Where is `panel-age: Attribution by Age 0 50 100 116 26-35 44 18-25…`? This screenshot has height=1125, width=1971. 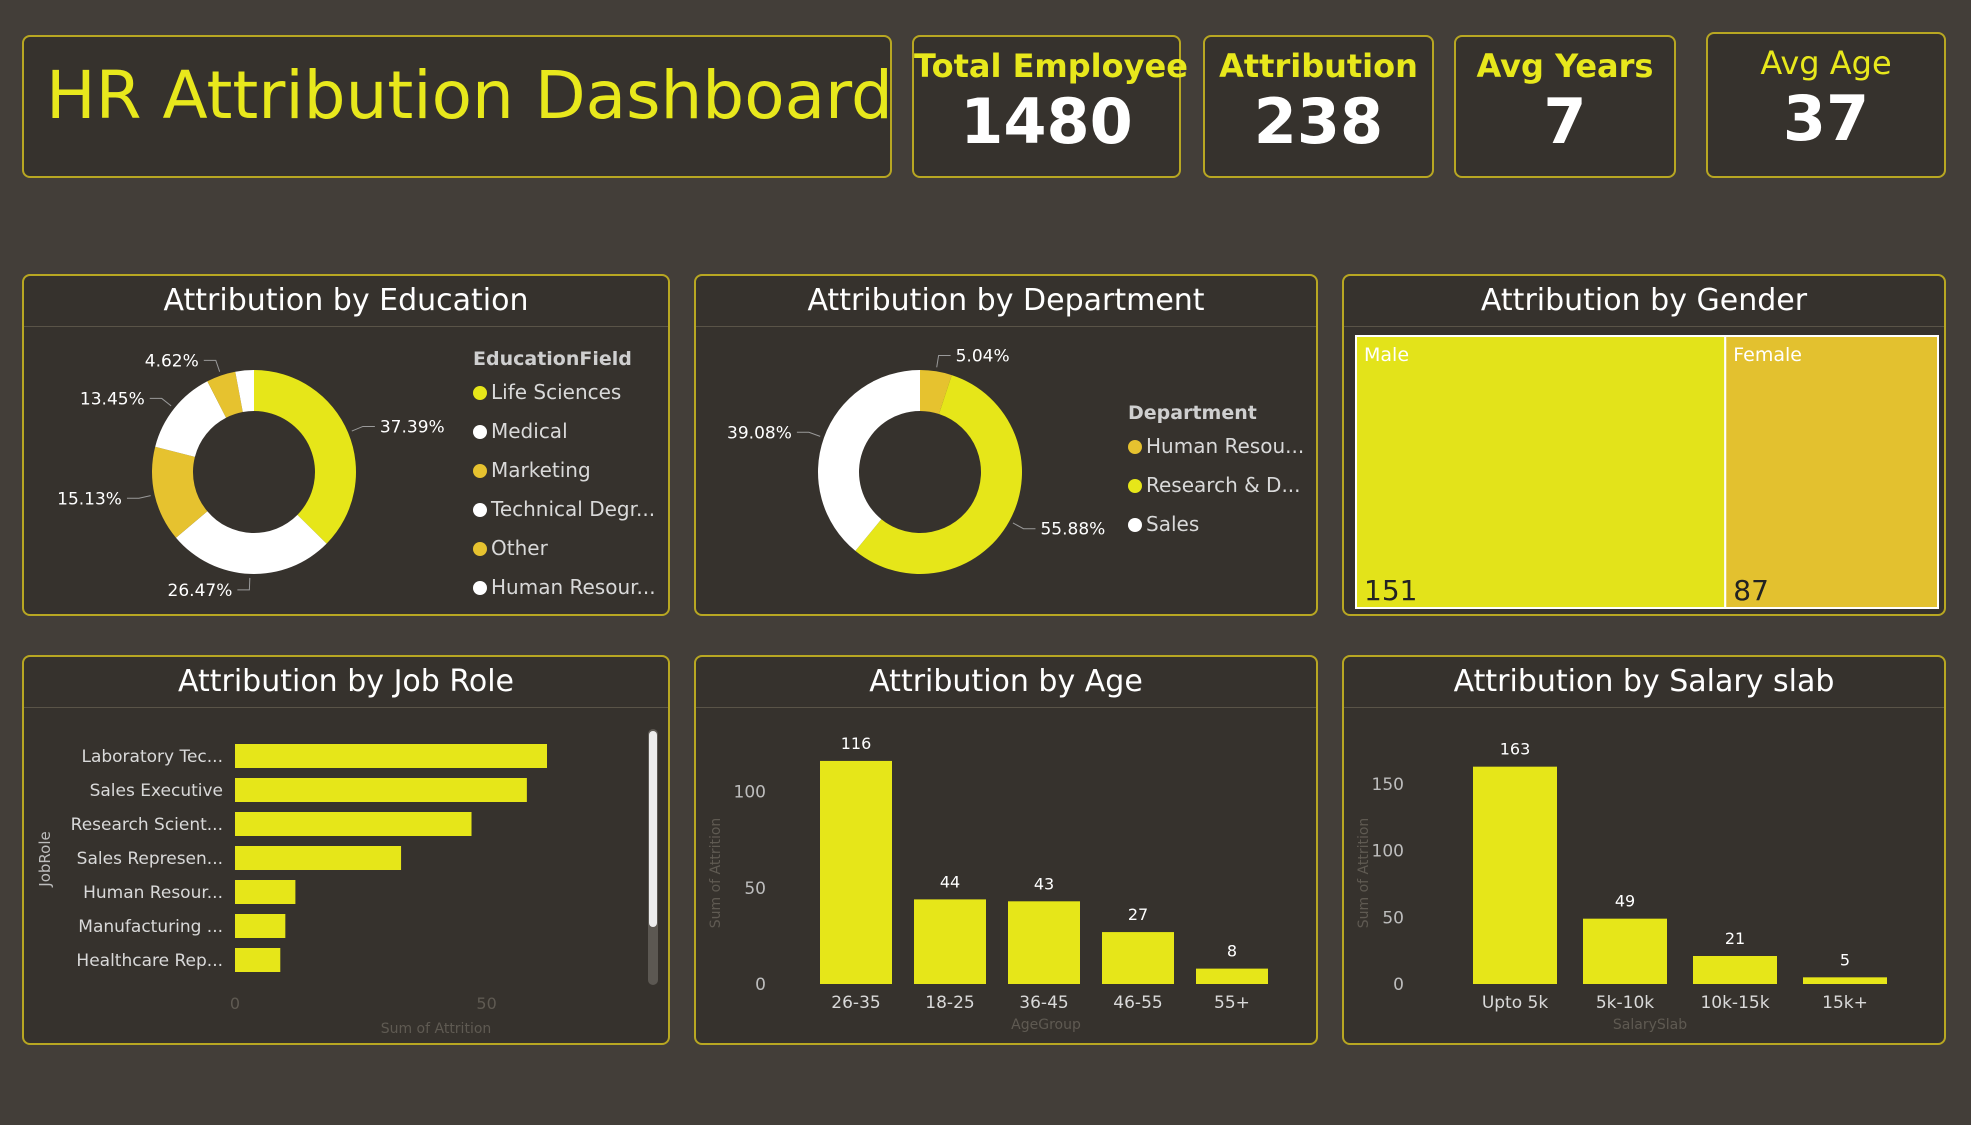 panel-age: Attribution by Age 0 50 100 116 26-35 44 18-25… is located at coordinates (1006, 850).